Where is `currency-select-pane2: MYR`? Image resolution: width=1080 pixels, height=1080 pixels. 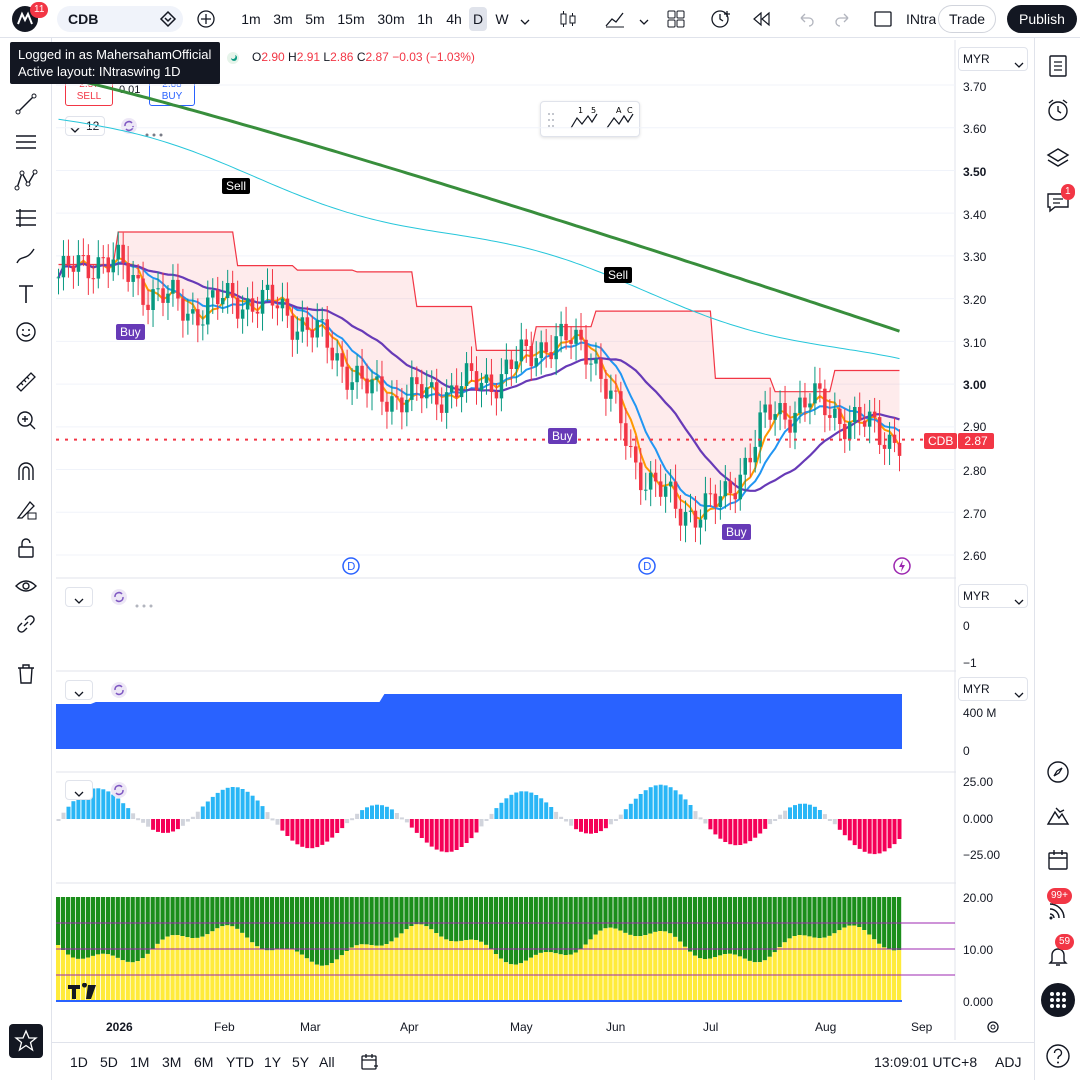 currency-select-pane2: MYR is located at coordinates (993, 596).